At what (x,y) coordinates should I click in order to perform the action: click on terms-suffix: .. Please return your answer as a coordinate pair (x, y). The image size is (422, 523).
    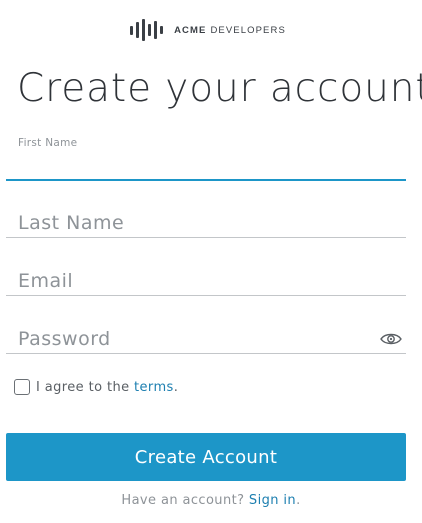
    Looking at the image, I should click on (176, 387).